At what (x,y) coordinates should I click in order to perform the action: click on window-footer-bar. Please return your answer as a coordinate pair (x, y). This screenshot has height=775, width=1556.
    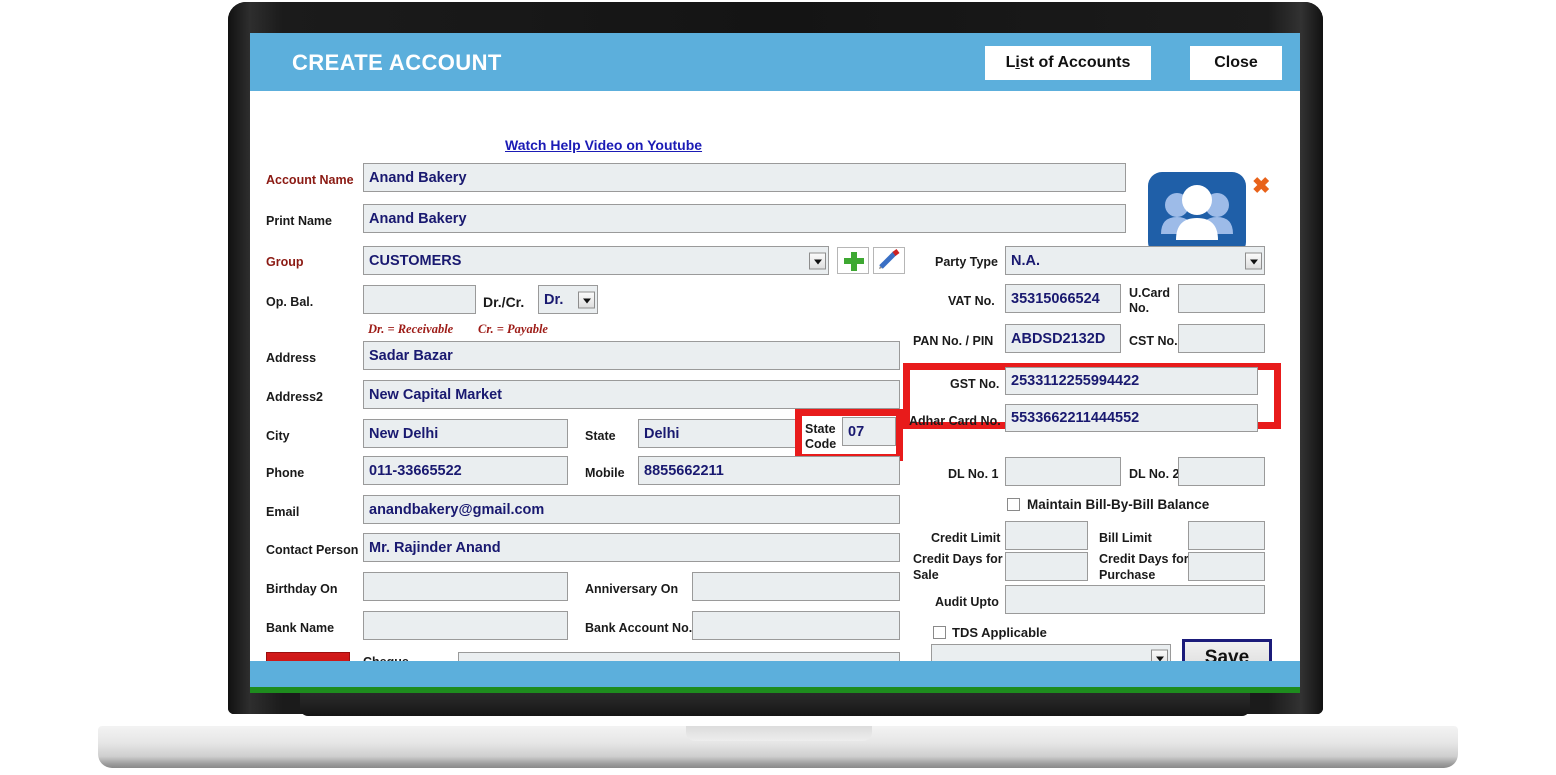
    Looking at the image, I should click on (775, 674).